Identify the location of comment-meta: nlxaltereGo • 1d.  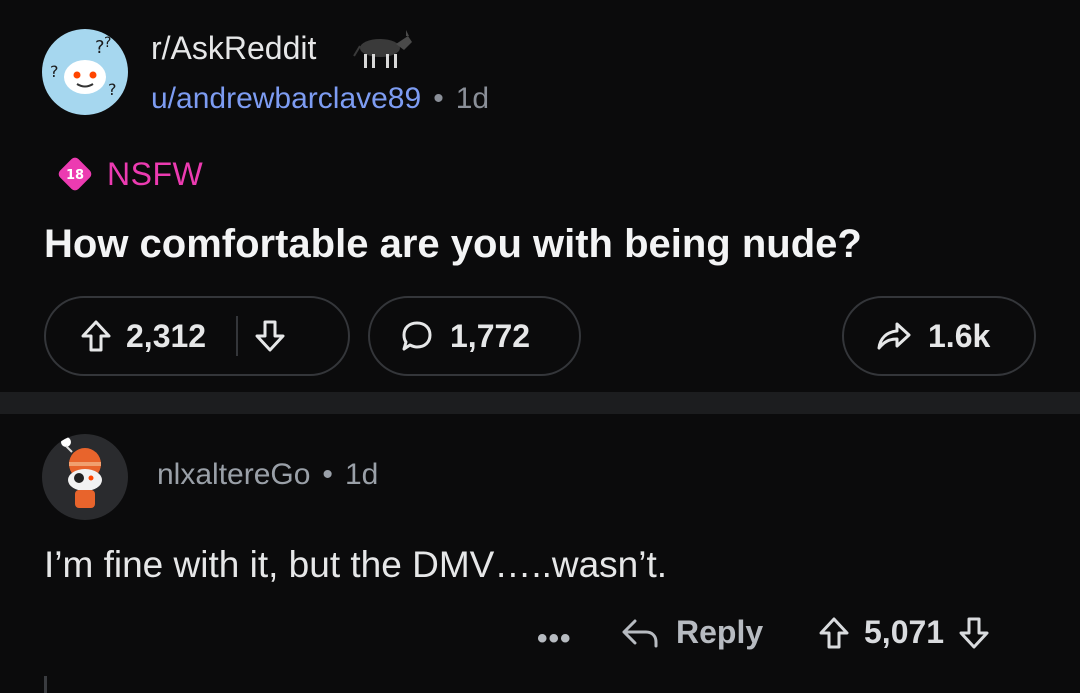
(267, 475).